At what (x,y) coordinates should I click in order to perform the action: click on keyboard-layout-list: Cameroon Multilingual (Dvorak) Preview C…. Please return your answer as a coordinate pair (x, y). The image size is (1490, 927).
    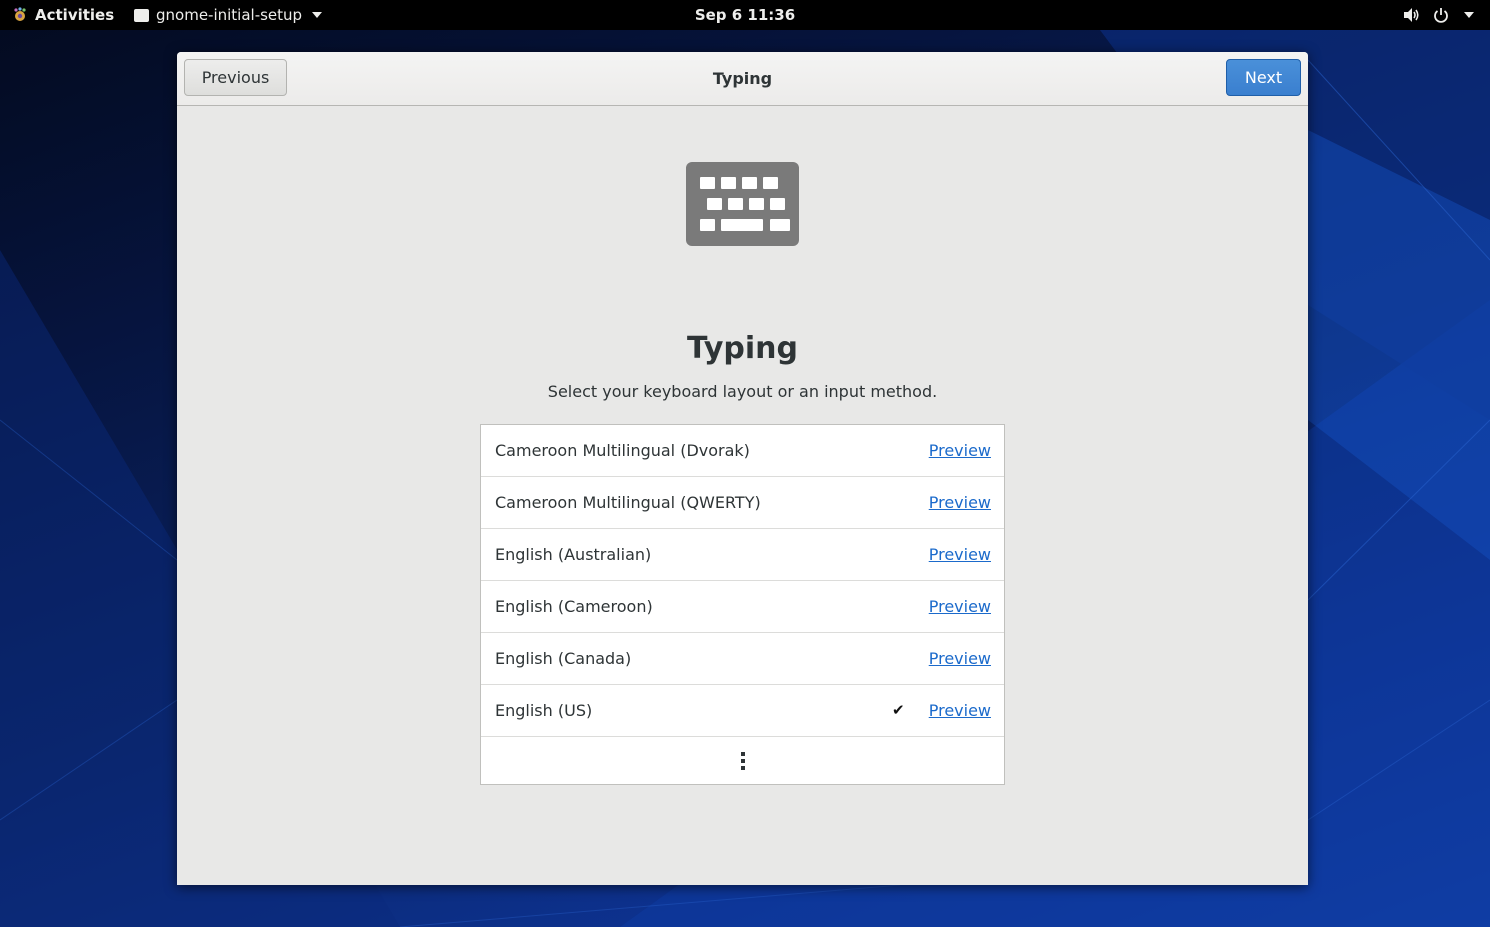
    Looking at the image, I should click on (742, 604).